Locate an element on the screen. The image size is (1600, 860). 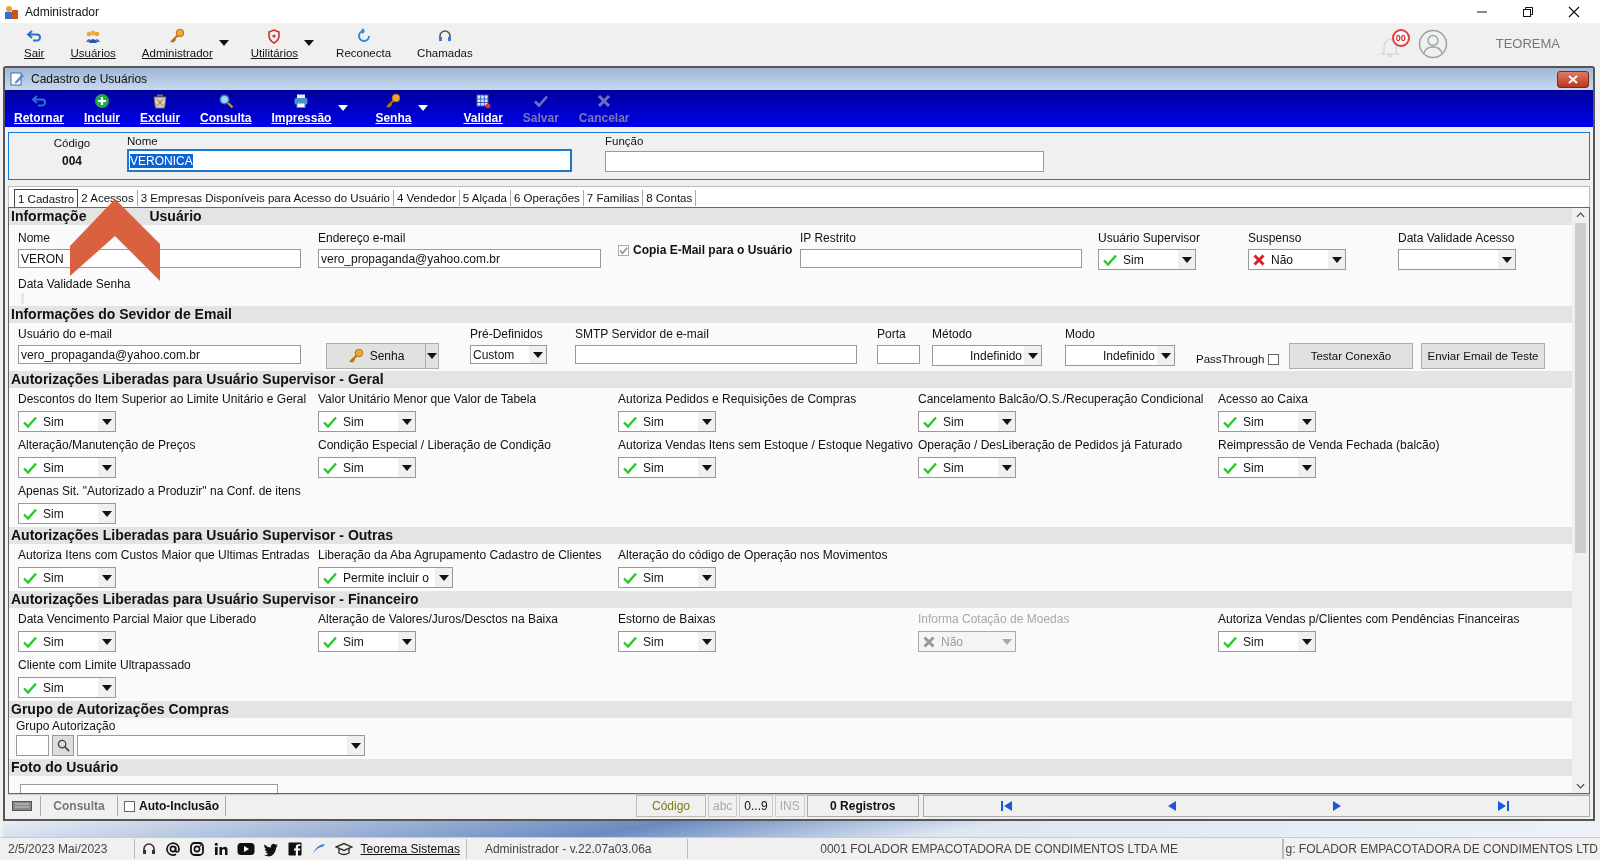
field-label: Pré-Definidos is located at coordinates (507, 334).